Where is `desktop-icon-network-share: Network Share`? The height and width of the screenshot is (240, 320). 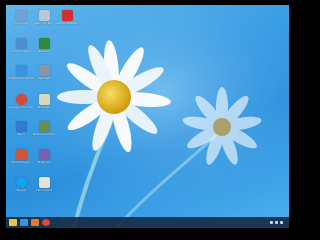 desktop-icon-network-share: Network Share is located at coordinates (44, 134).